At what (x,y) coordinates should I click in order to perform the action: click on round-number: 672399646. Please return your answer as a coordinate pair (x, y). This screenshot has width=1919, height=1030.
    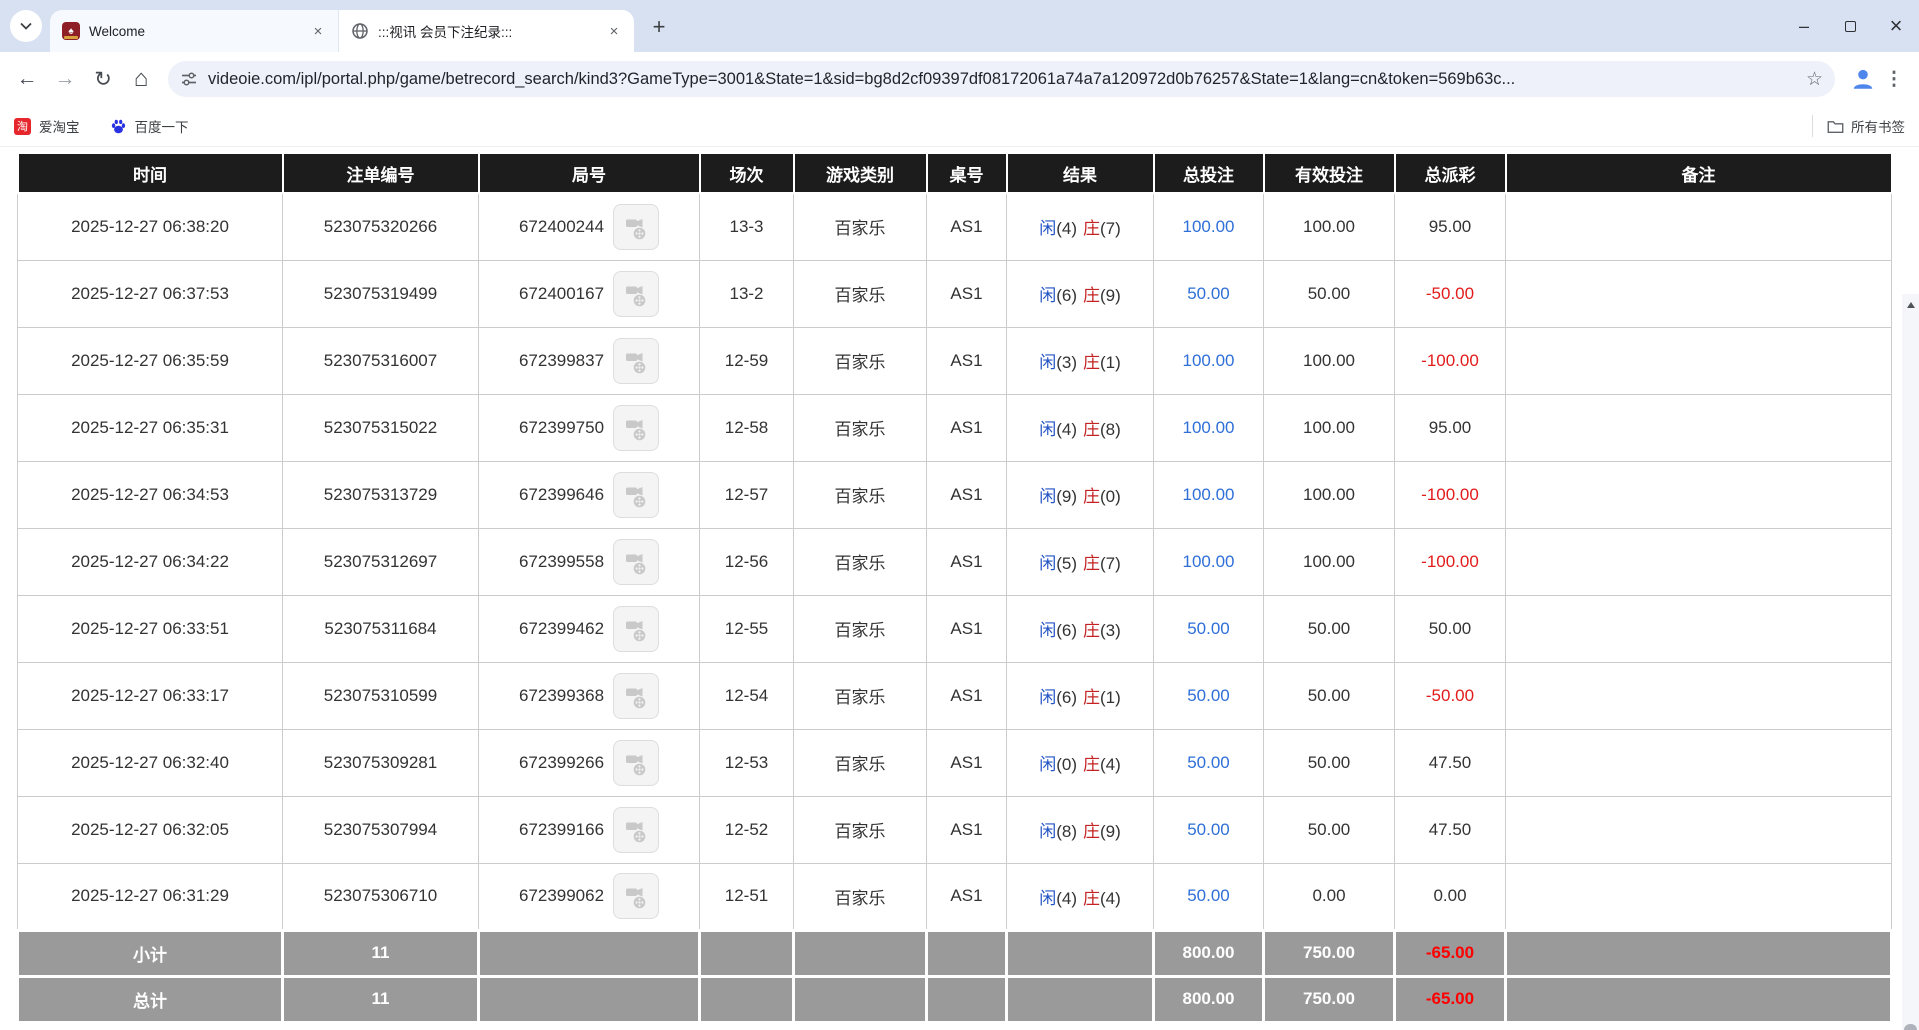
    Looking at the image, I should click on (561, 494).